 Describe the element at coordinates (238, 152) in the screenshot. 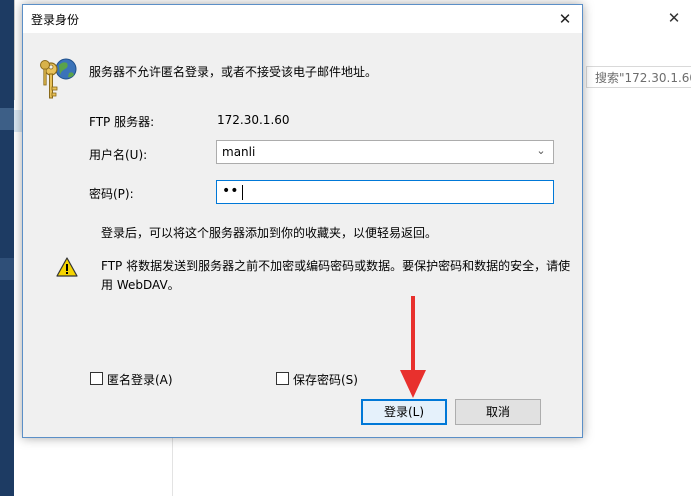

I see `username-value: manli` at that location.